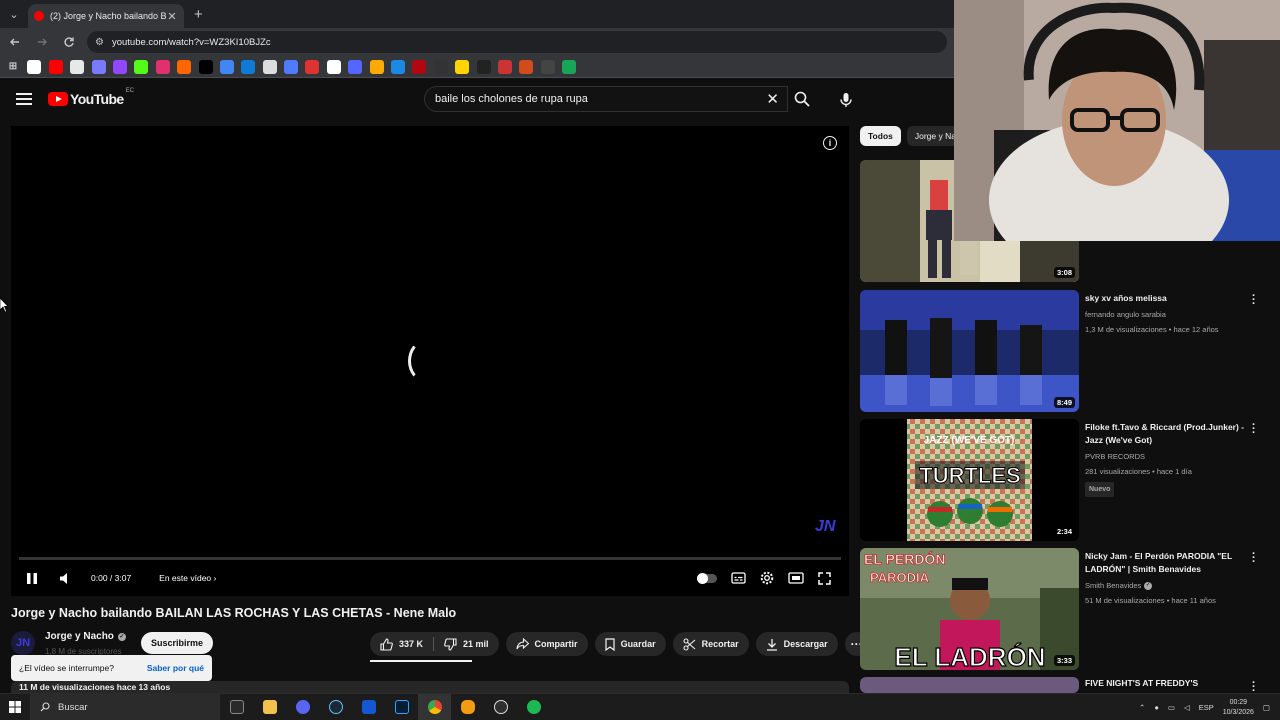 This screenshot has width=1280, height=720. Describe the element at coordinates (1171, 707) in the screenshot. I see `network-icon: ▭` at that location.